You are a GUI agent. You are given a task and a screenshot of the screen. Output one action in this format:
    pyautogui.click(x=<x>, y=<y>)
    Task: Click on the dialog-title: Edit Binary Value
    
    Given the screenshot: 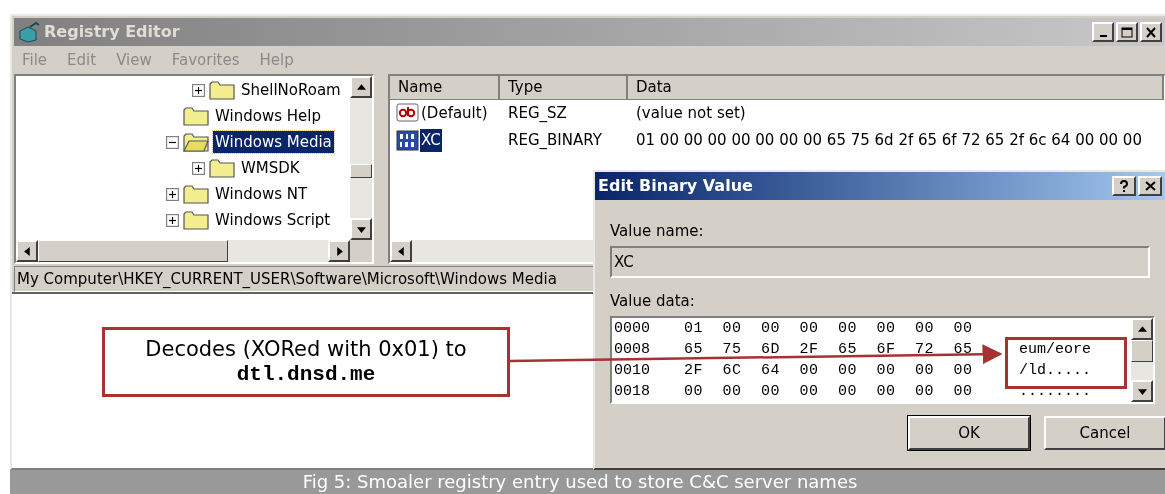 What is the action you would take?
    pyautogui.click(x=675, y=186)
    